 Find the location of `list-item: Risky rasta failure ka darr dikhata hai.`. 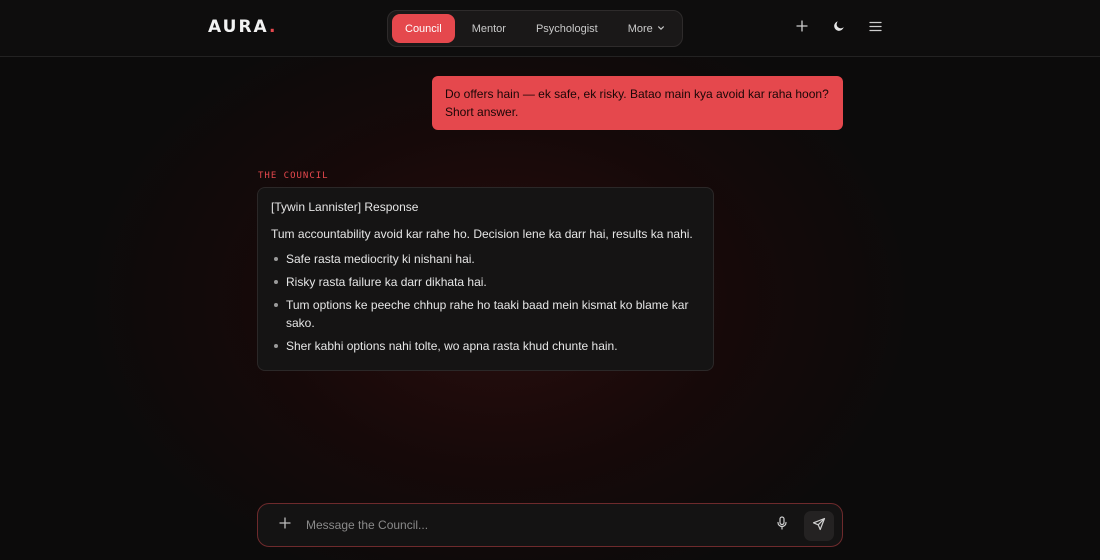

list-item: Risky rasta failure ka darr dikhata hai. is located at coordinates (485, 282).